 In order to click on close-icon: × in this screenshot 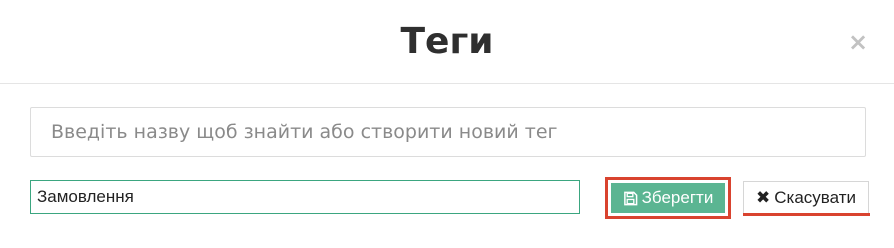, I will do `click(858, 42)`.